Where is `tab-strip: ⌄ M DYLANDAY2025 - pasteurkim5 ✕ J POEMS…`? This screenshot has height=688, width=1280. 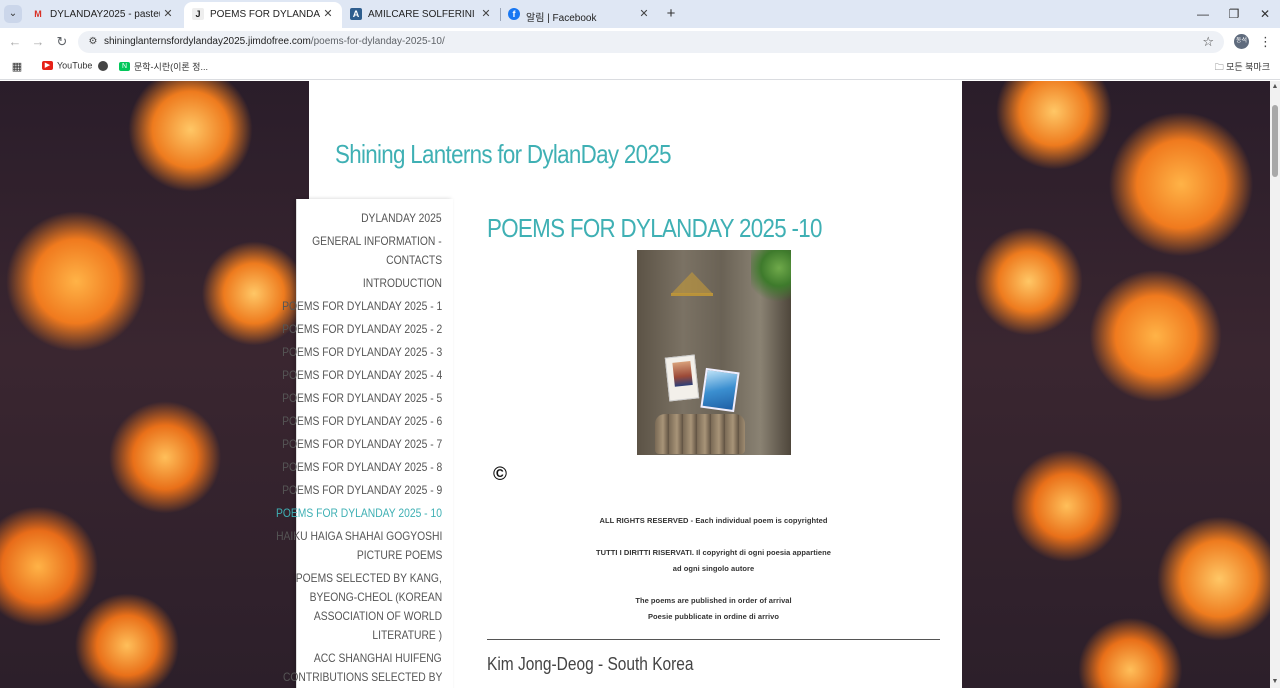
tab-strip: ⌄ M DYLANDAY2025 - pasteurkim5 ✕ J POEMS… is located at coordinates (640, 14).